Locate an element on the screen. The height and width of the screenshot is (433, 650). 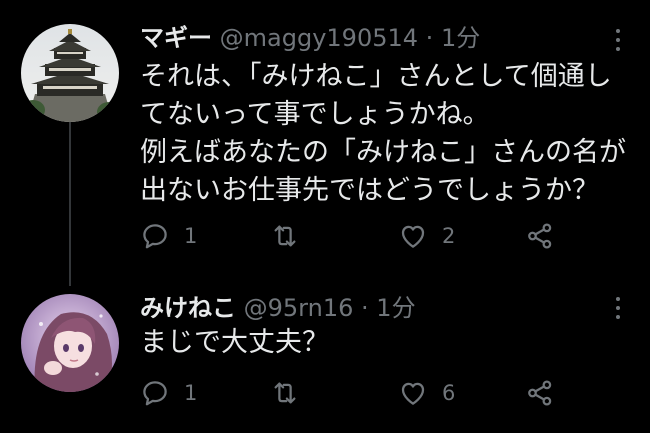
tweet-header: マギー @maggy190514 · 1分 is located at coordinates (310, 38).